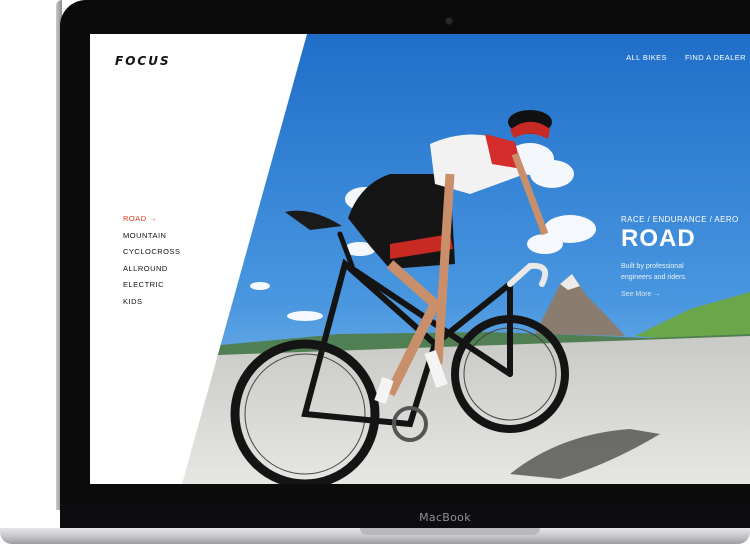  Describe the element at coordinates (640, 294) in the screenshot. I see `see-more-link: See More →` at that location.